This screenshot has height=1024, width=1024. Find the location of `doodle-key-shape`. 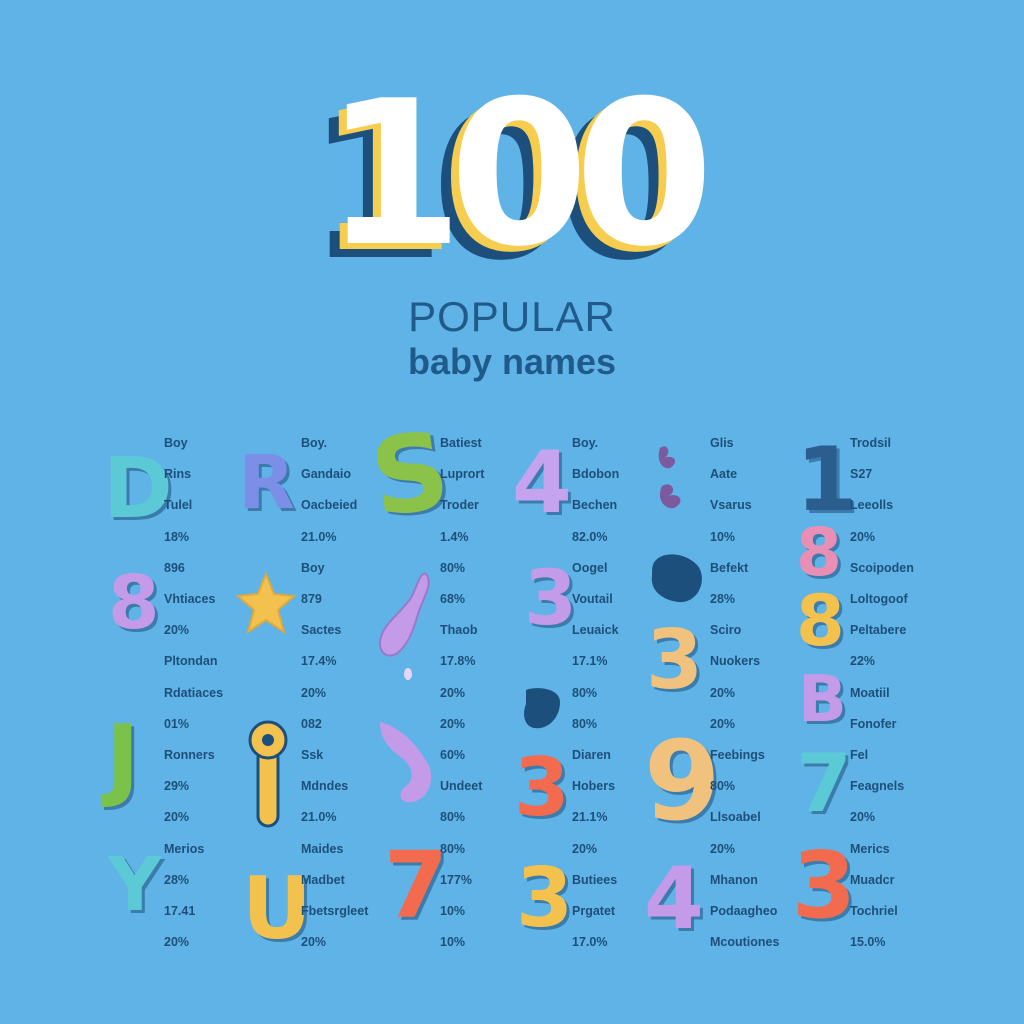

doodle-key-shape is located at coordinates (269, 773).